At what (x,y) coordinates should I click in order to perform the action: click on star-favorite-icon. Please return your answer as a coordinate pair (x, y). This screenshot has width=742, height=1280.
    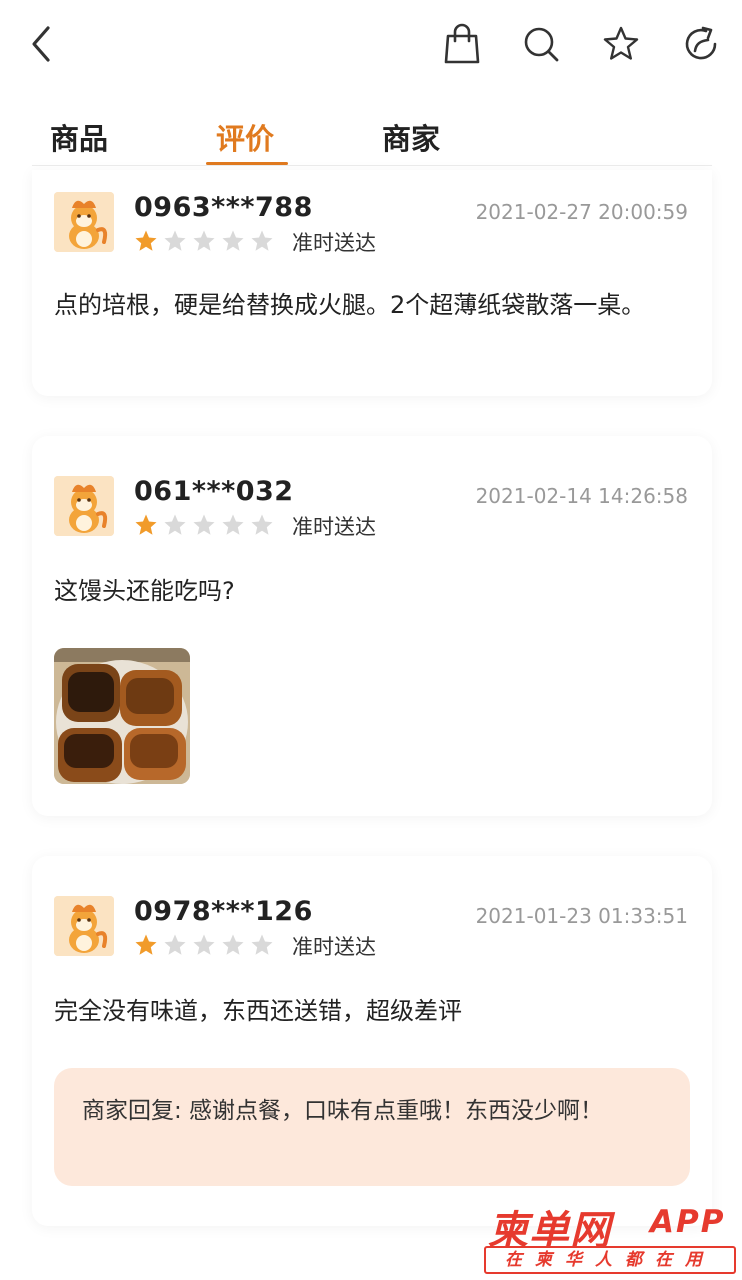
    Looking at the image, I should click on (621, 44).